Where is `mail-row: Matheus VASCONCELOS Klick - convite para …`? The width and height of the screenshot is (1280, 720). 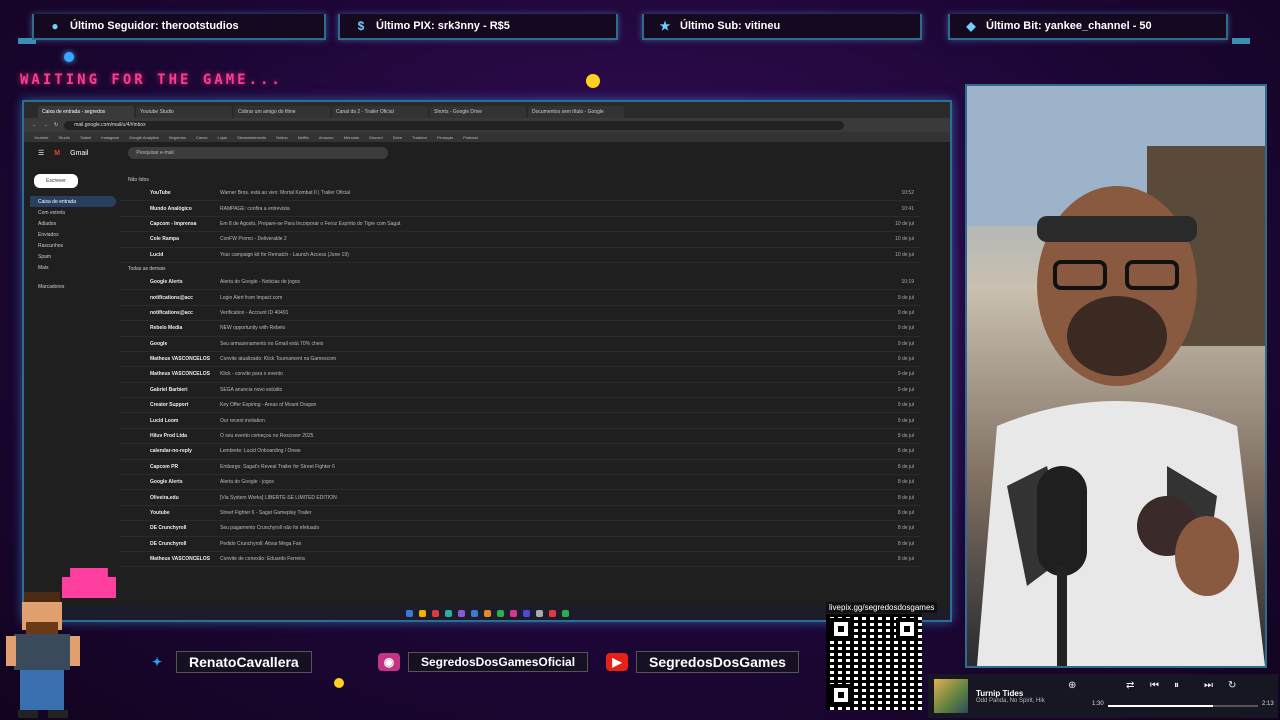
mail-row: Matheus VASCONCELOS Klick - convite para … is located at coordinates (520, 375).